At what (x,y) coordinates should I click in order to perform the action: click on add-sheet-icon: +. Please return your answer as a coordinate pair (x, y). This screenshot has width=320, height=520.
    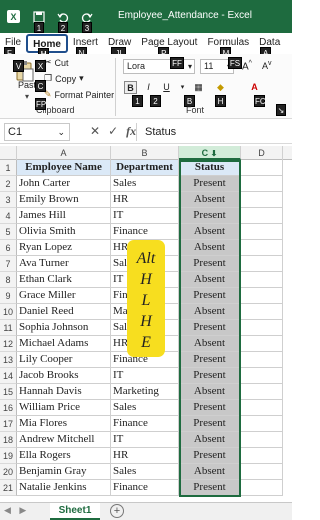
    Looking at the image, I should click on (117, 511).